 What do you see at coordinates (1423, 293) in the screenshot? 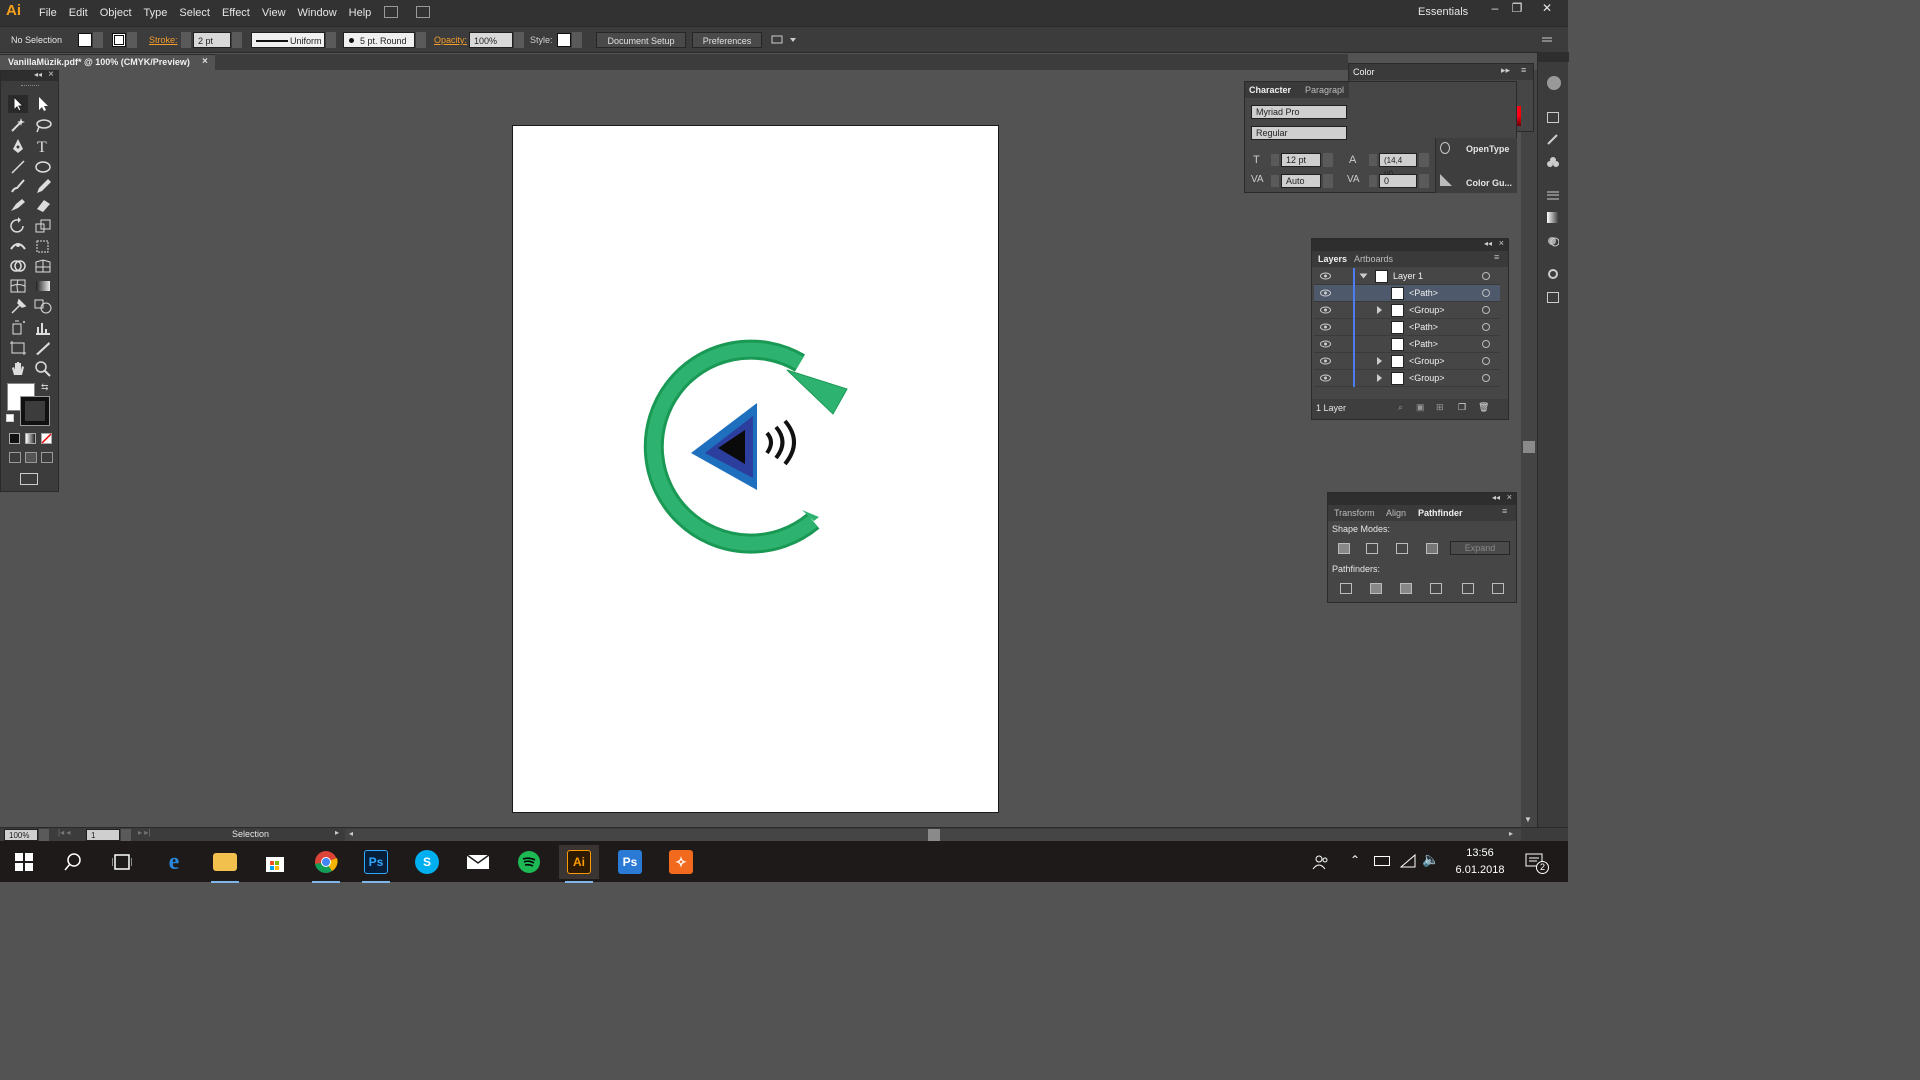
I see `layer-name: <Path>` at bounding box center [1423, 293].